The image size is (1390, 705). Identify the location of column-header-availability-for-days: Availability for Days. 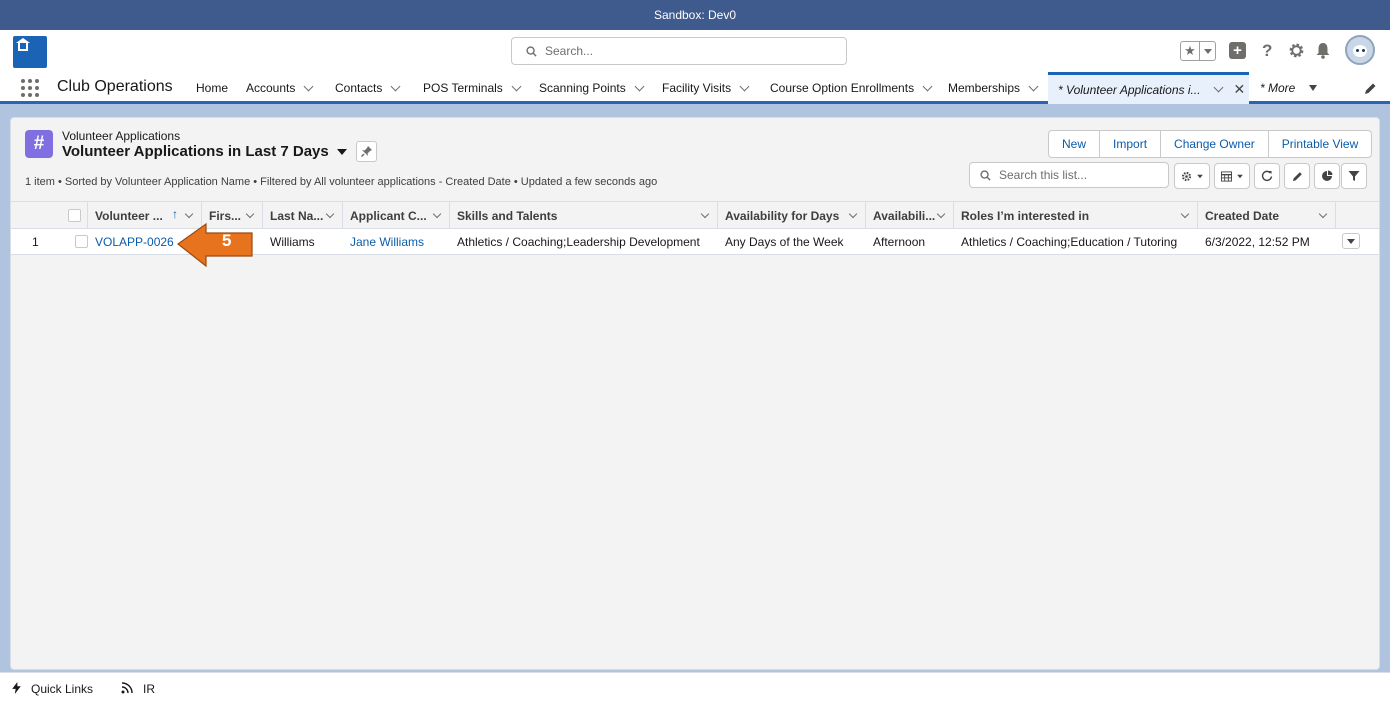
(792, 215).